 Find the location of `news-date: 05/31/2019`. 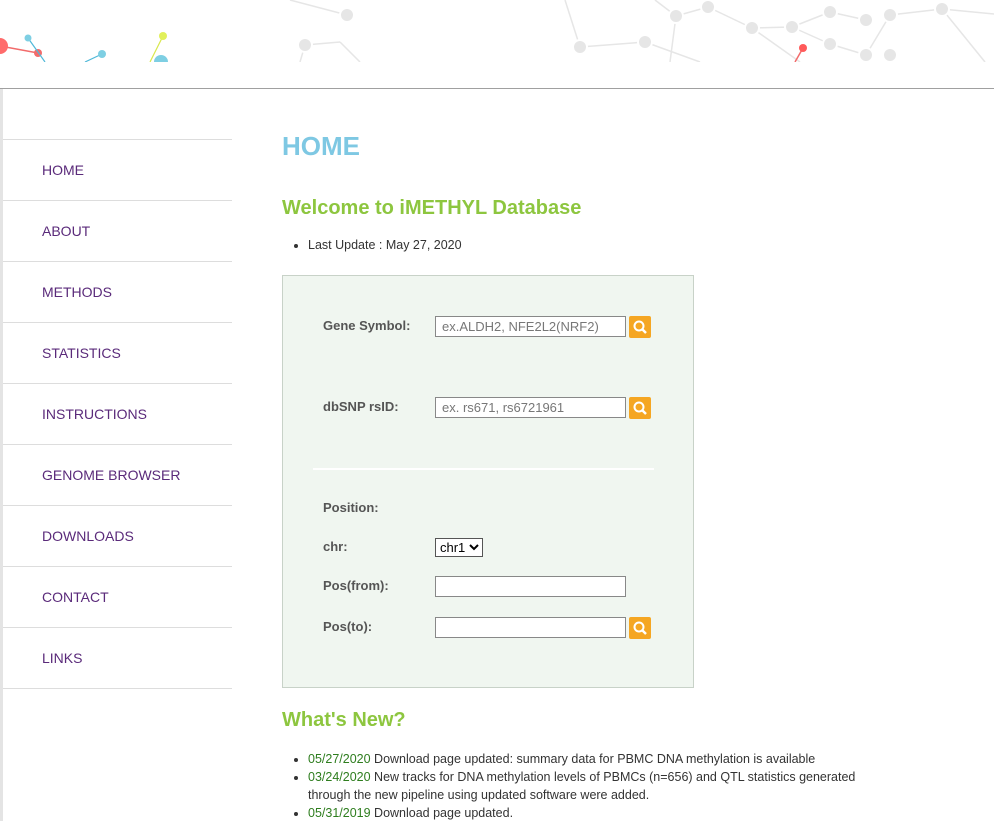

news-date: 05/31/2019 is located at coordinates (339, 813).